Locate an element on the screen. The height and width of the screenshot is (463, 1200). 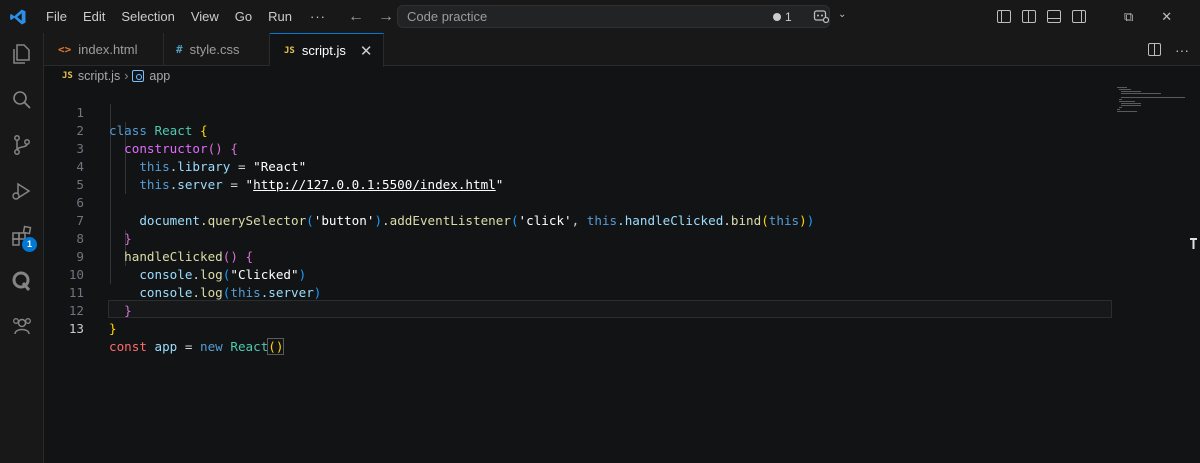
copilot-icon is located at coordinates (821, 16).